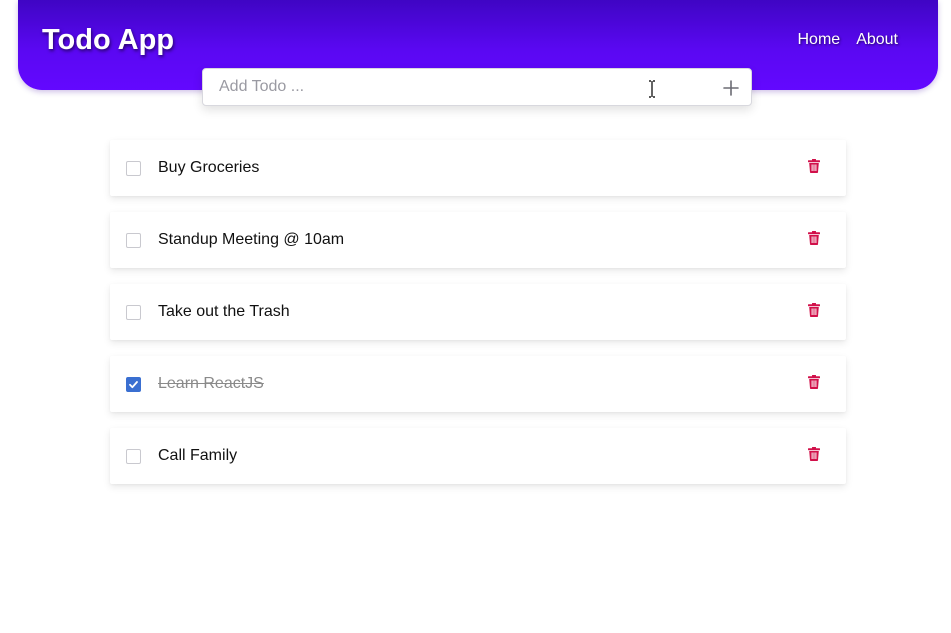 This screenshot has width=951, height=633. Describe the element at coordinates (652, 89) in the screenshot. I see `text-cursor-icon` at that location.